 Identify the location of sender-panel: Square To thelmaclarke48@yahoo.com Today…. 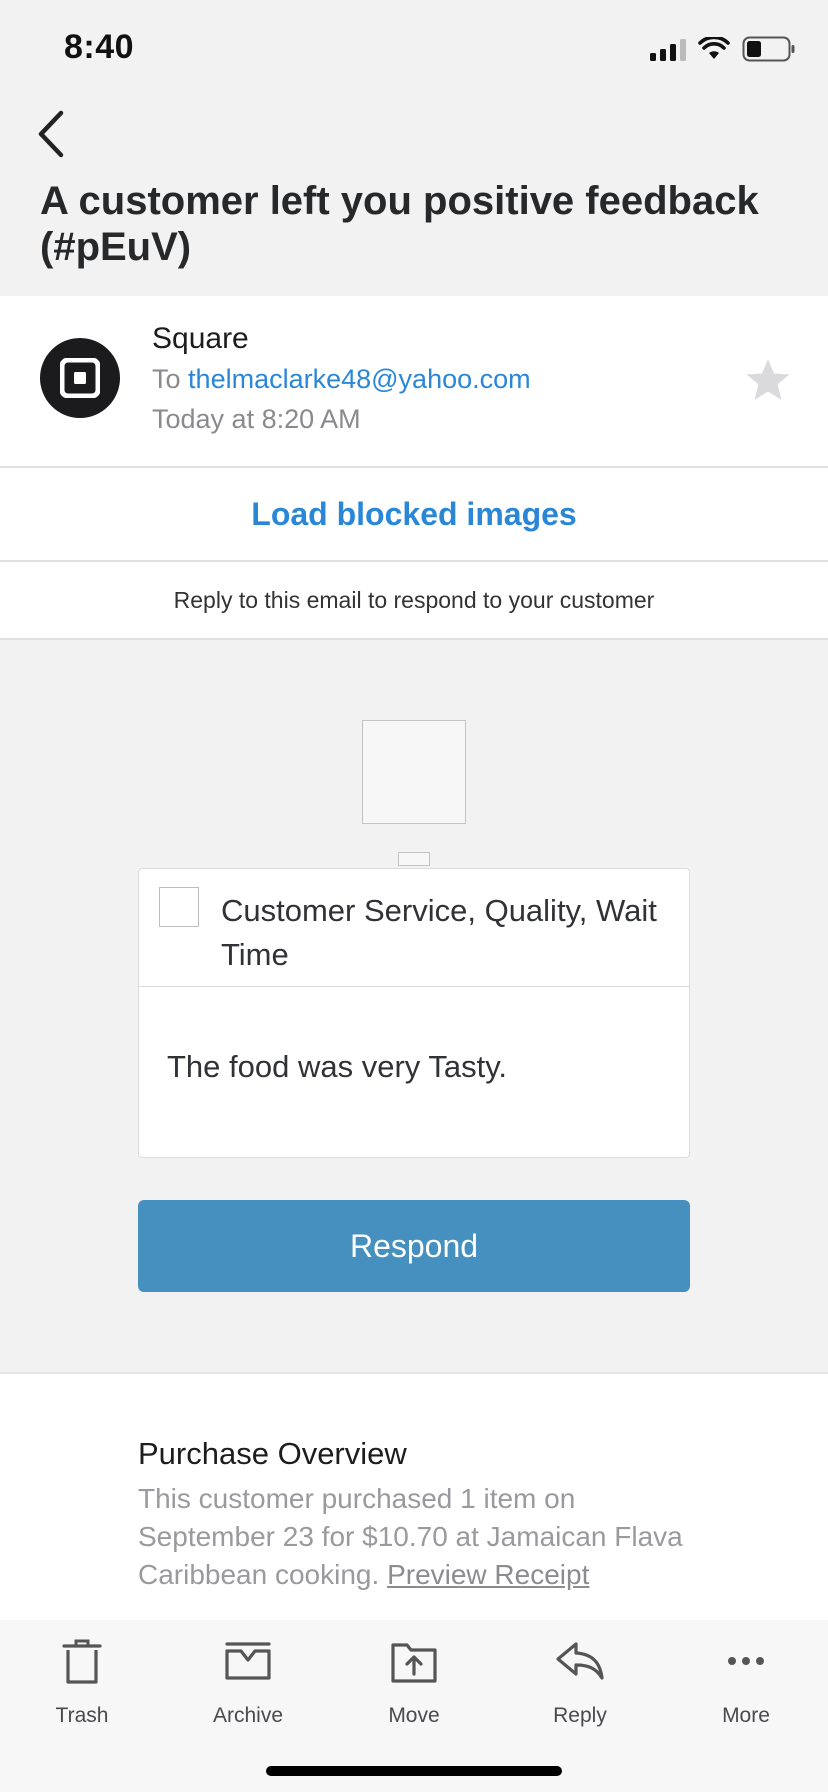
(414, 382).